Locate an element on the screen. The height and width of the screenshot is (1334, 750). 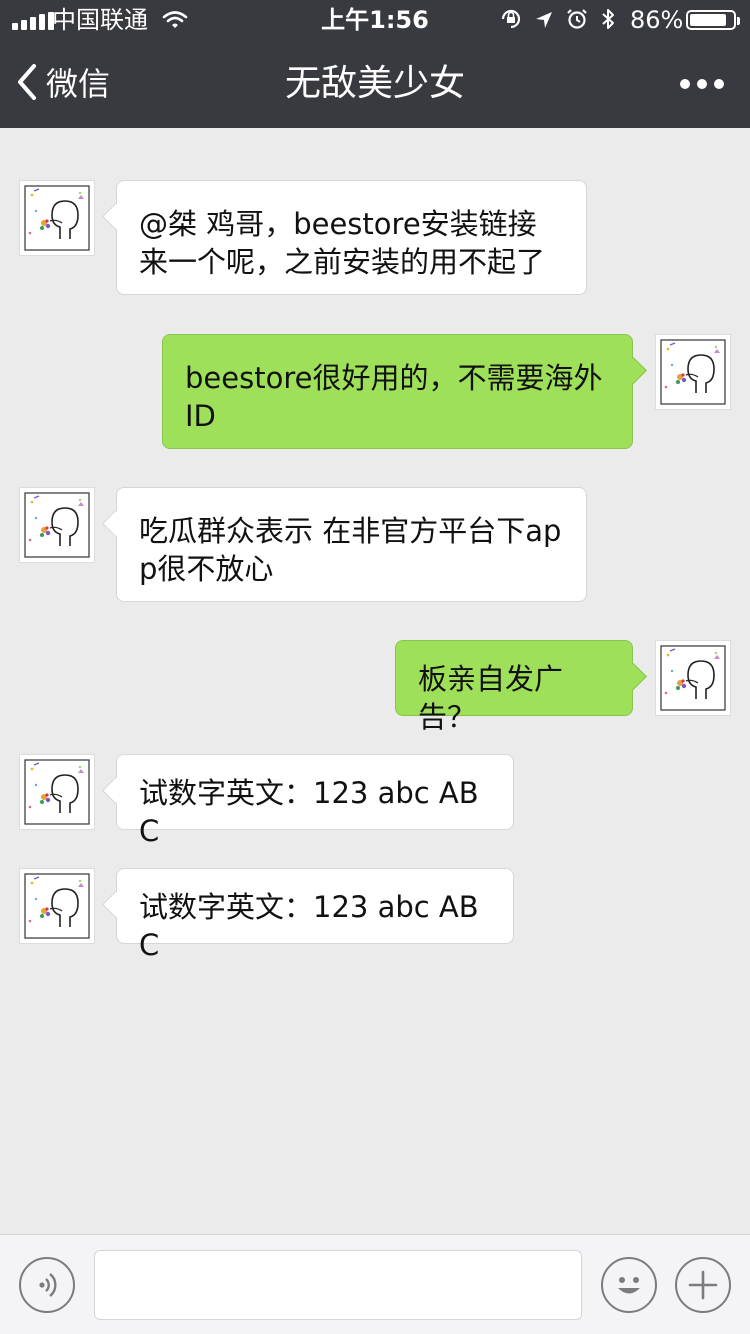
message-text: @桀 鸡哥，beestore安装链接来一个呢，之前安装的用不起了 is located at coordinates (342, 243).